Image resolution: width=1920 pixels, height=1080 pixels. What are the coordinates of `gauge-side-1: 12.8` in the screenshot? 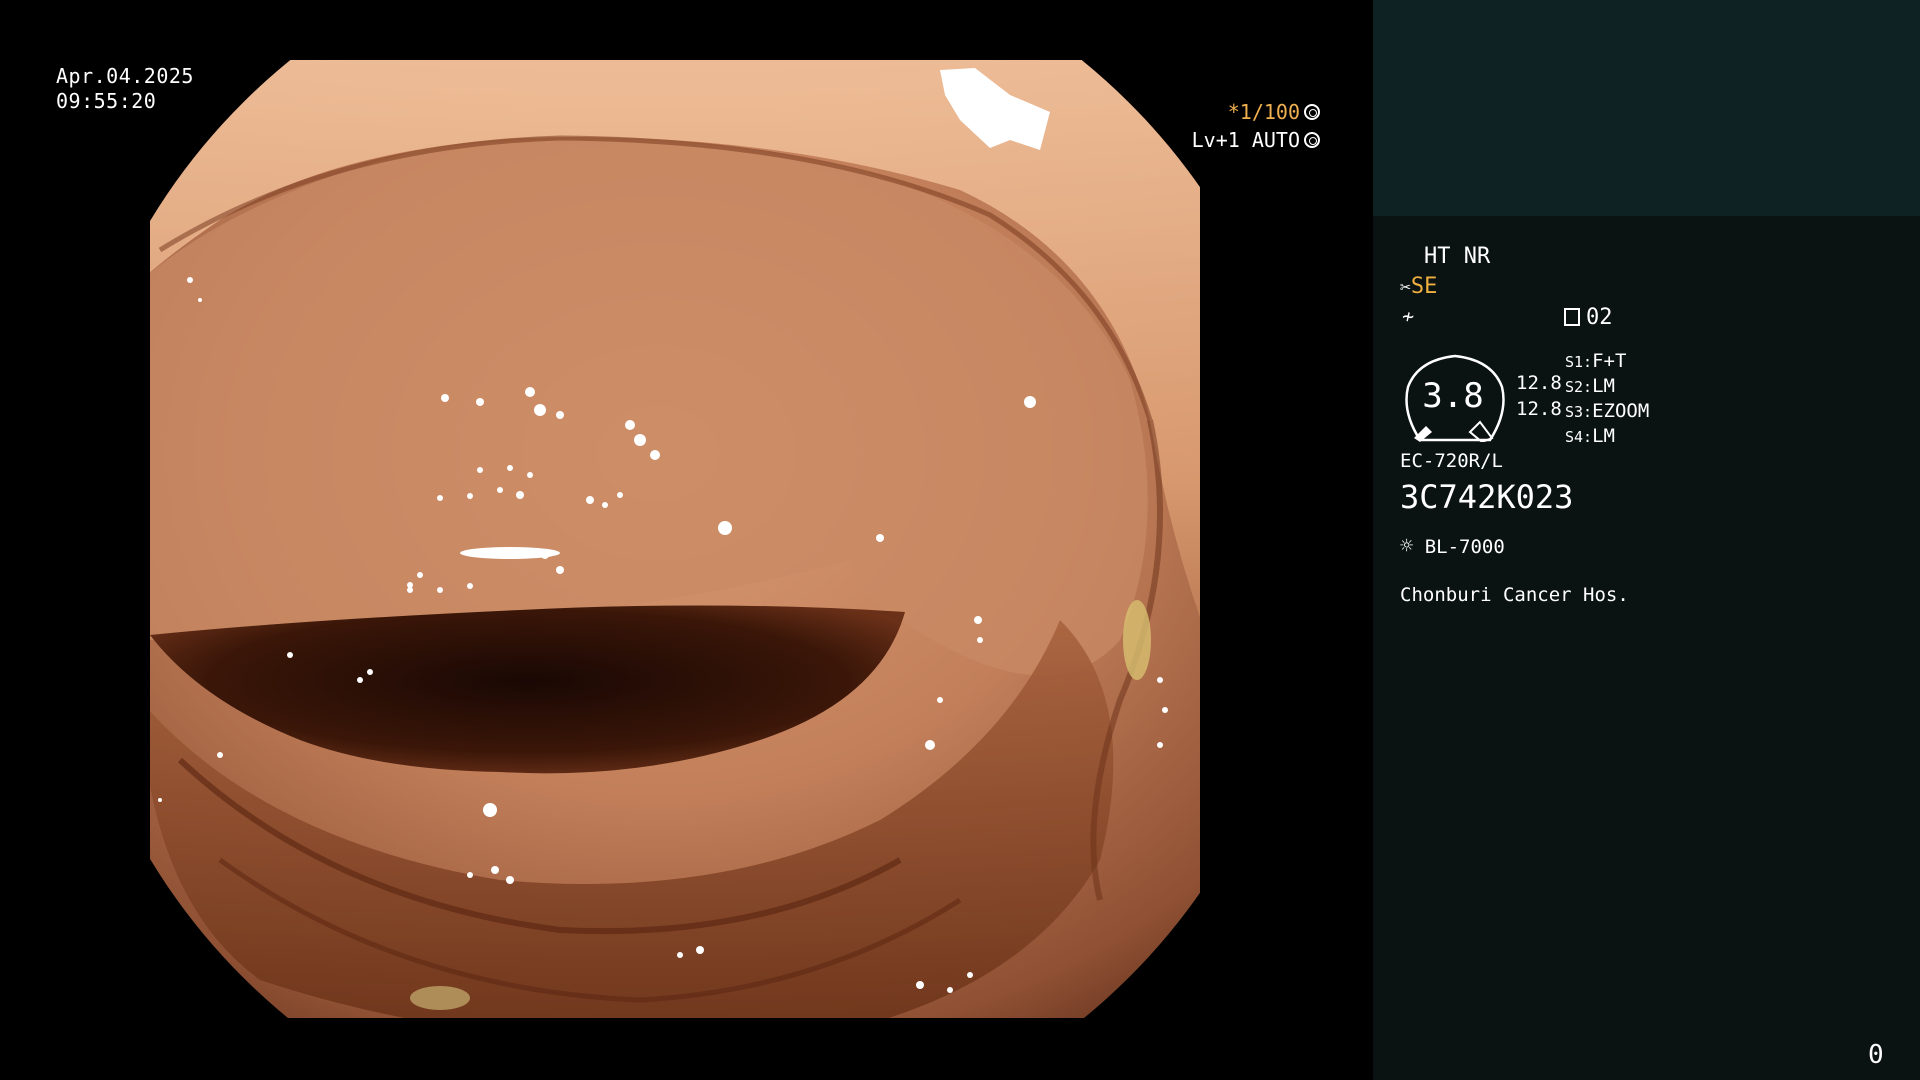 It's located at (1539, 383).